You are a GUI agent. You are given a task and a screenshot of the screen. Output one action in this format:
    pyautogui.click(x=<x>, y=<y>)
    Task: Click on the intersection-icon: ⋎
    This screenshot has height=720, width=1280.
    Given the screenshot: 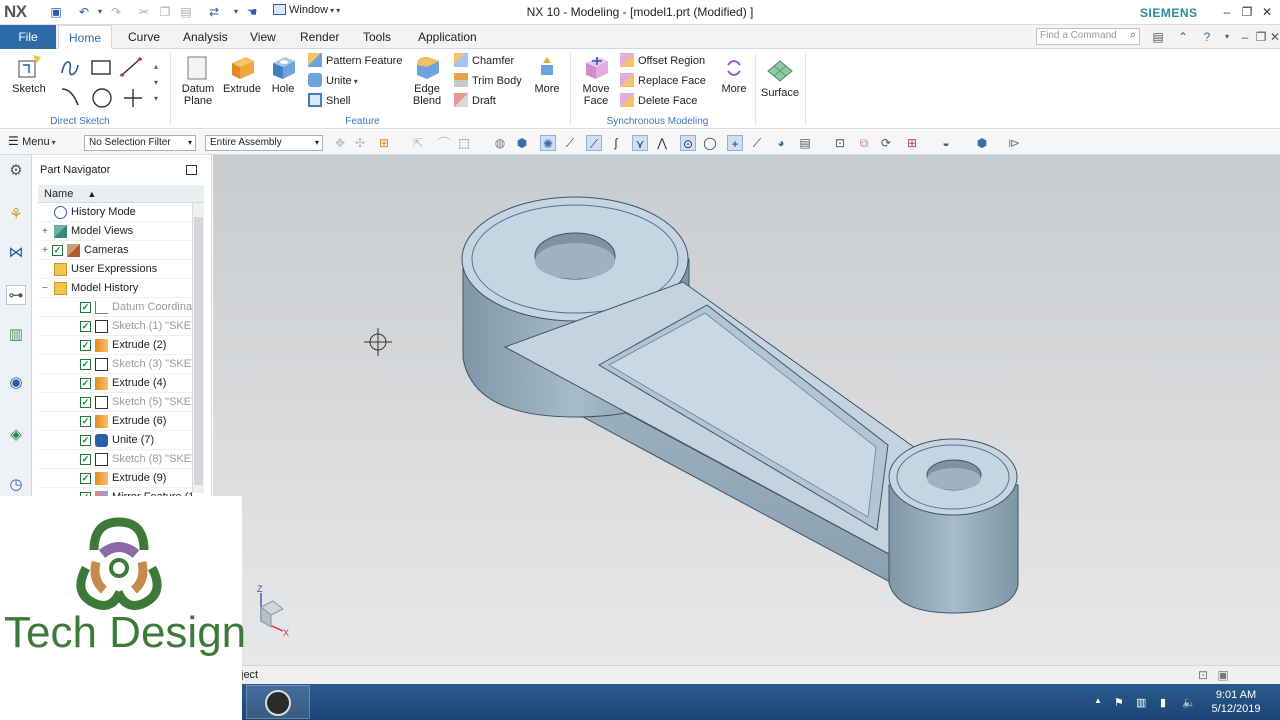 What is the action you would take?
    pyautogui.click(x=640, y=143)
    